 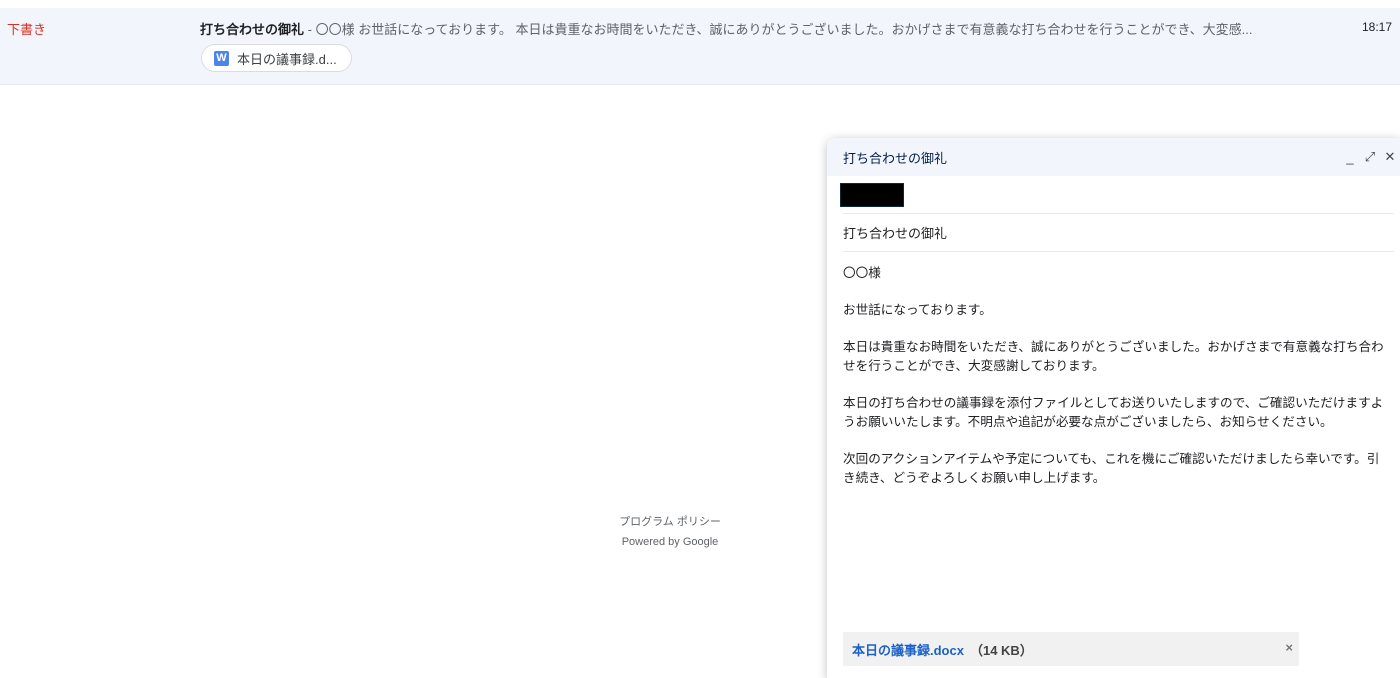 I want to click on attachment-name: 本日の議事録.docx, so click(x=908, y=649).